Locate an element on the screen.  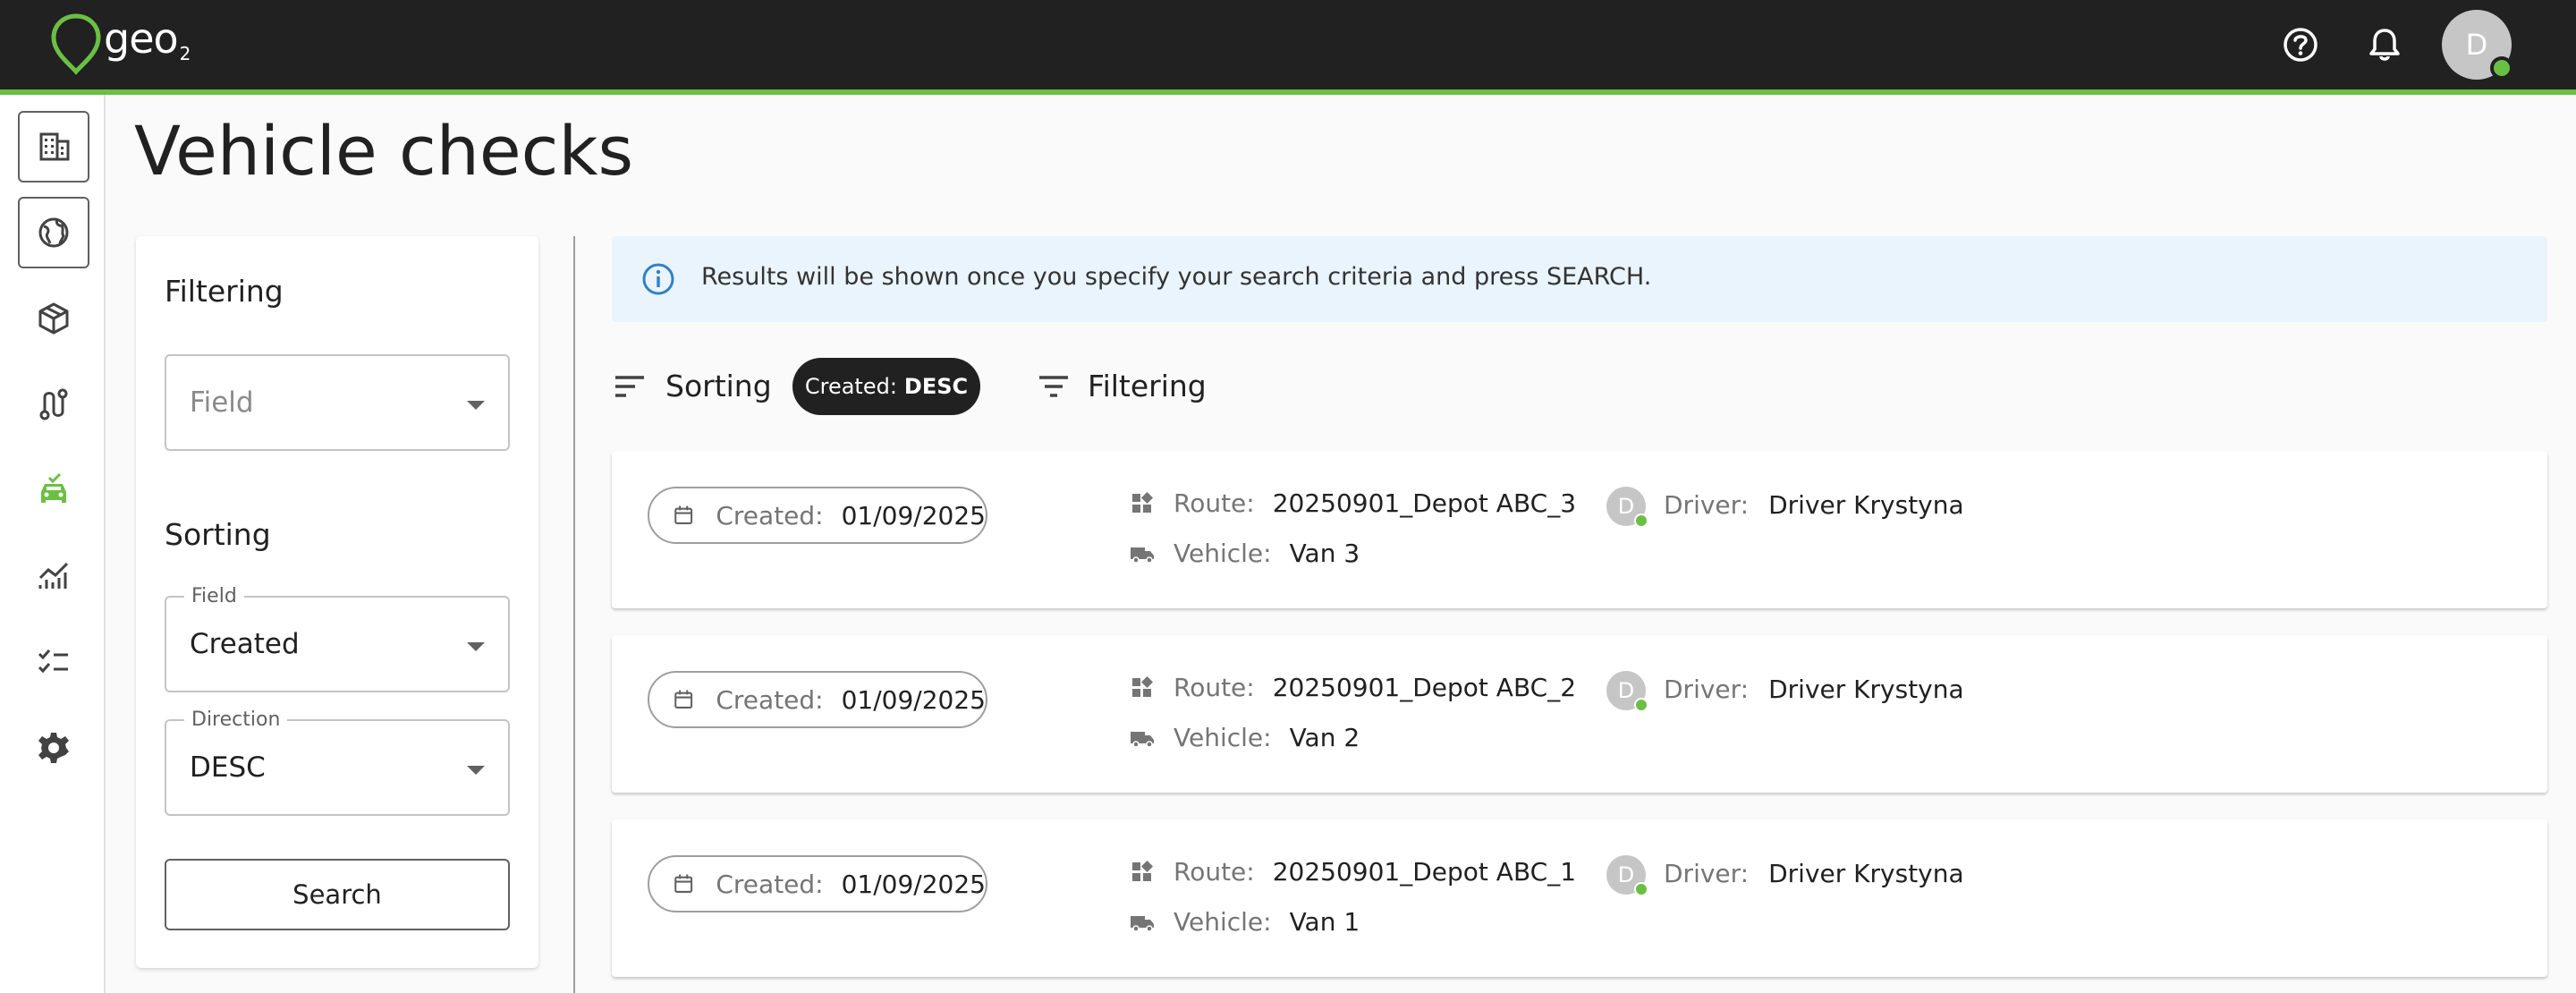
direction-label: Direction is located at coordinates (236, 720).